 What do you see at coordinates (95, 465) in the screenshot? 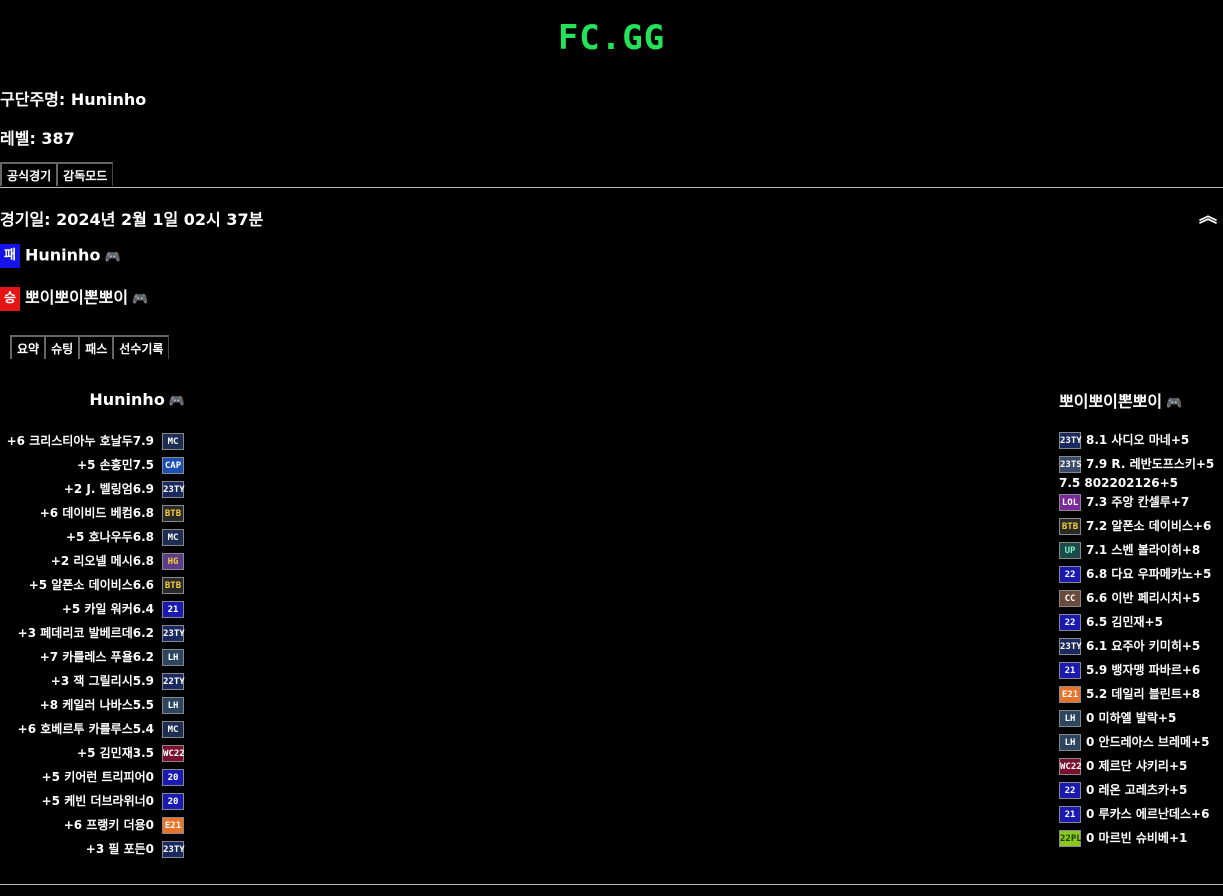
I see `home-player-row: +5 손흥민7.5 CAP` at bounding box center [95, 465].